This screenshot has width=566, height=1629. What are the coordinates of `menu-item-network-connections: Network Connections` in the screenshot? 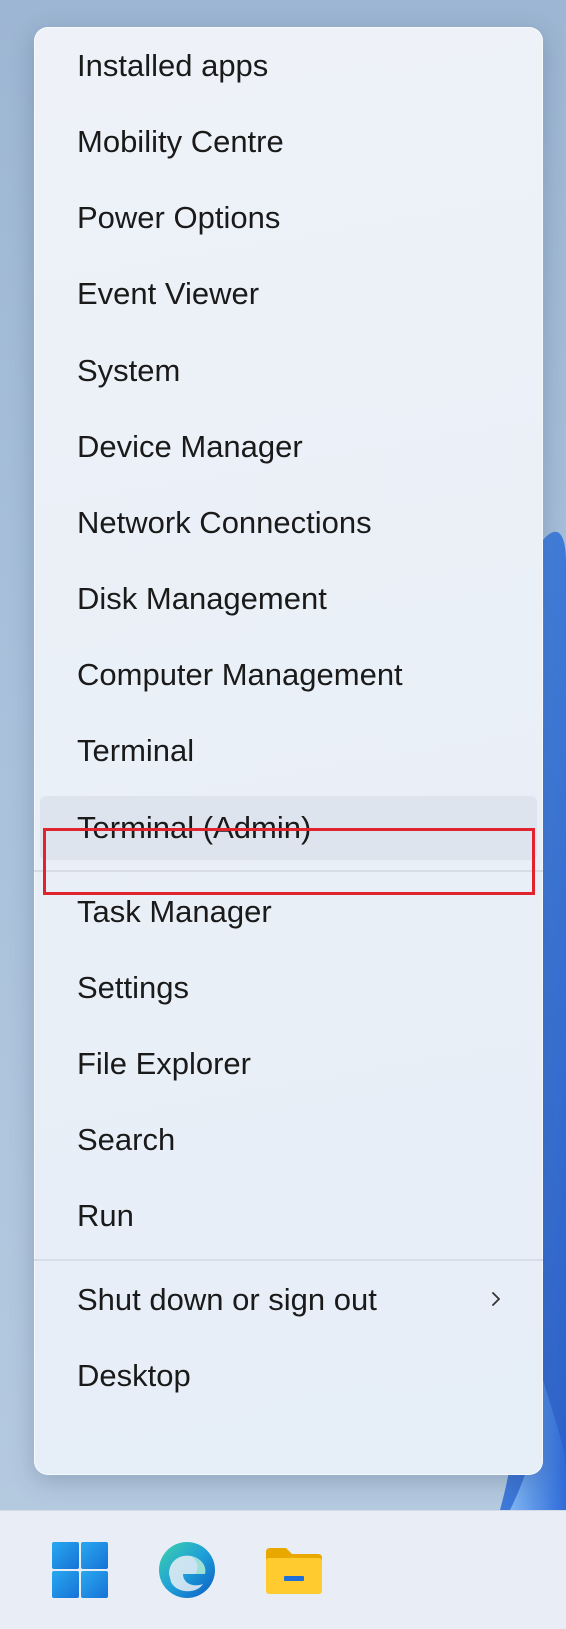 It's located at (288, 523).